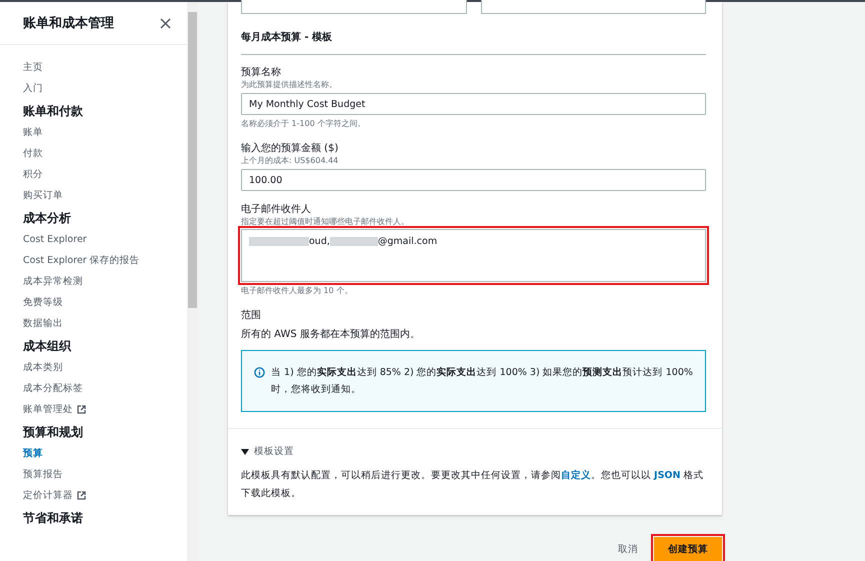 The height and width of the screenshot is (561, 865). Describe the element at coordinates (53, 111) in the screenshot. I see `sidebar-heading: 账单和付款` at that location.